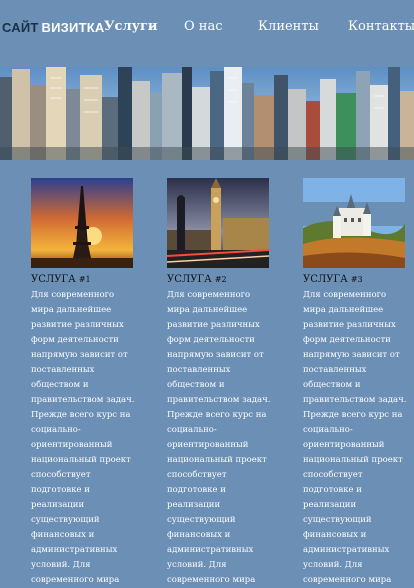 This screenshot has width=414, height=588. What do you see at coordinates (354, 223) in the screenshot?
I see `service-image-castle` at bounding box center [354, 223].